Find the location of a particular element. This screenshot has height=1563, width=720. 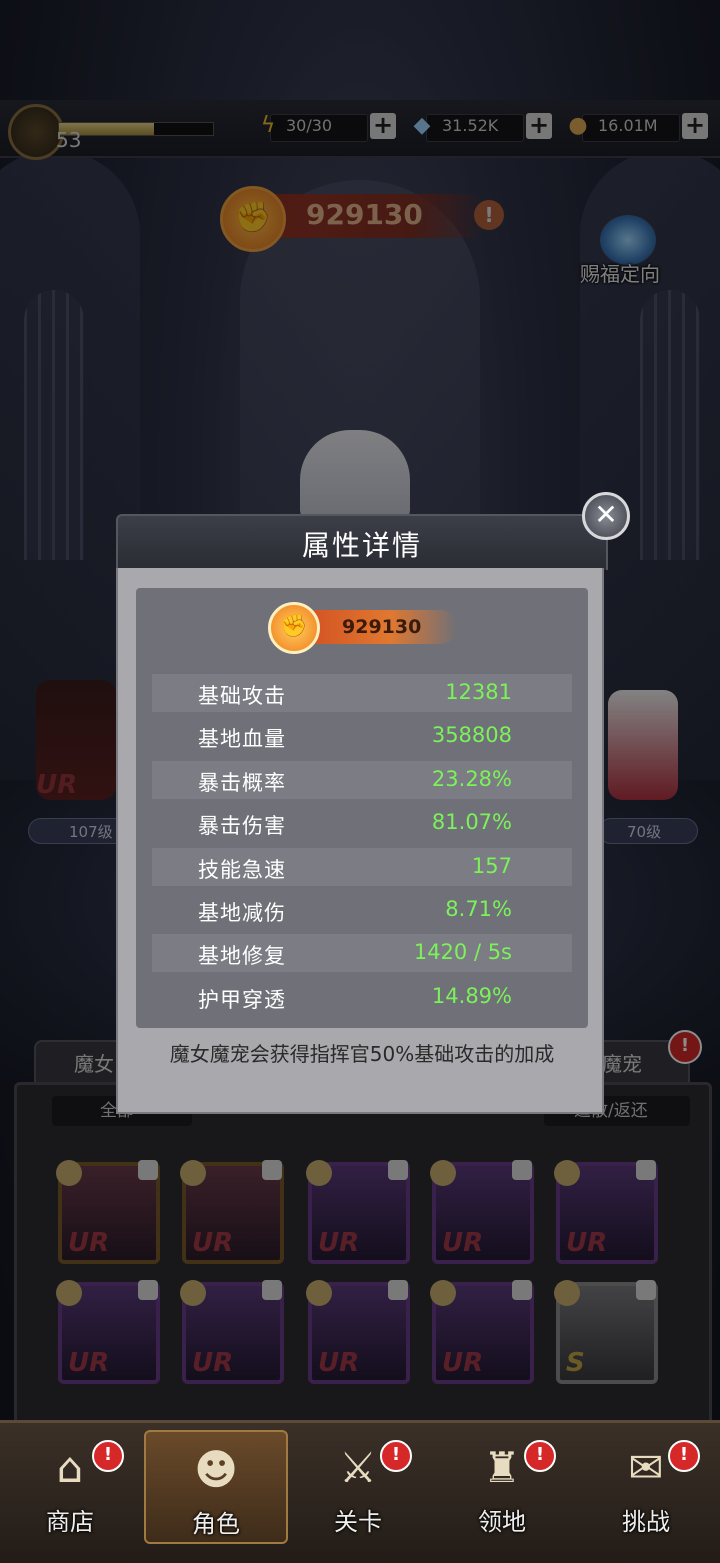

stat-row: 暴击伤害 81.07% is located at coordinates (362, 823).